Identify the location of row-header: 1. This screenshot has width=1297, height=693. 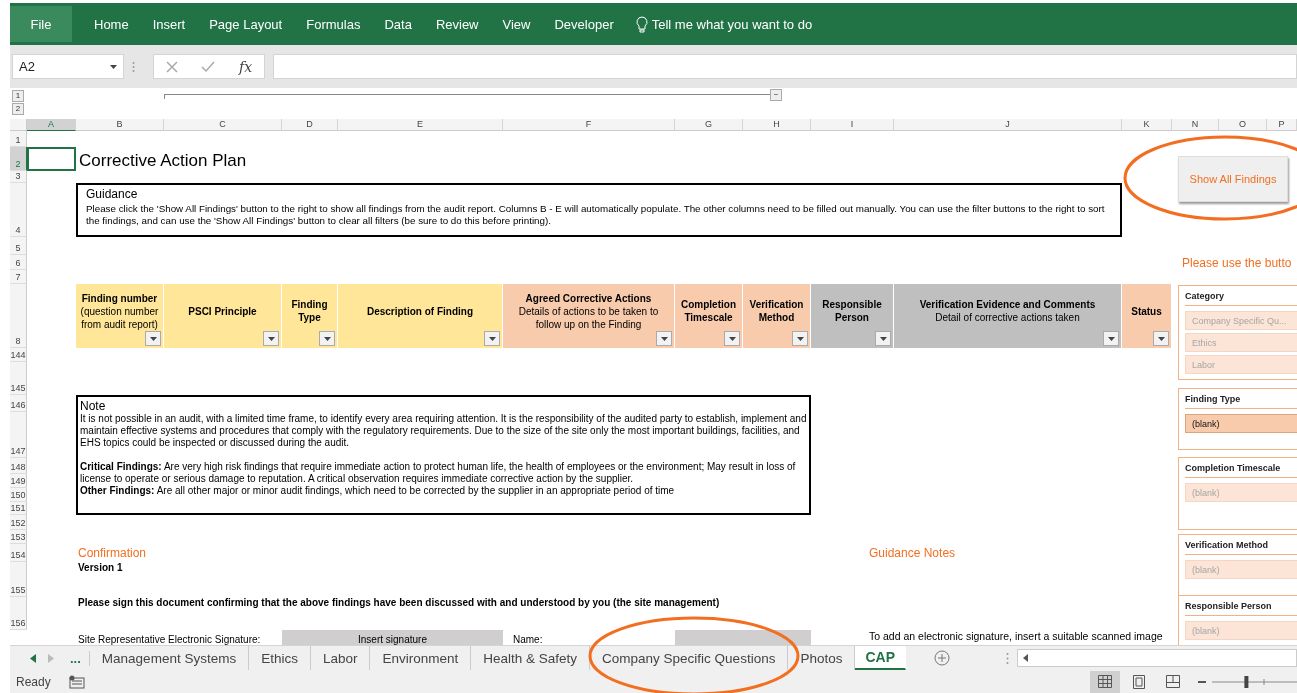
(18, 139).